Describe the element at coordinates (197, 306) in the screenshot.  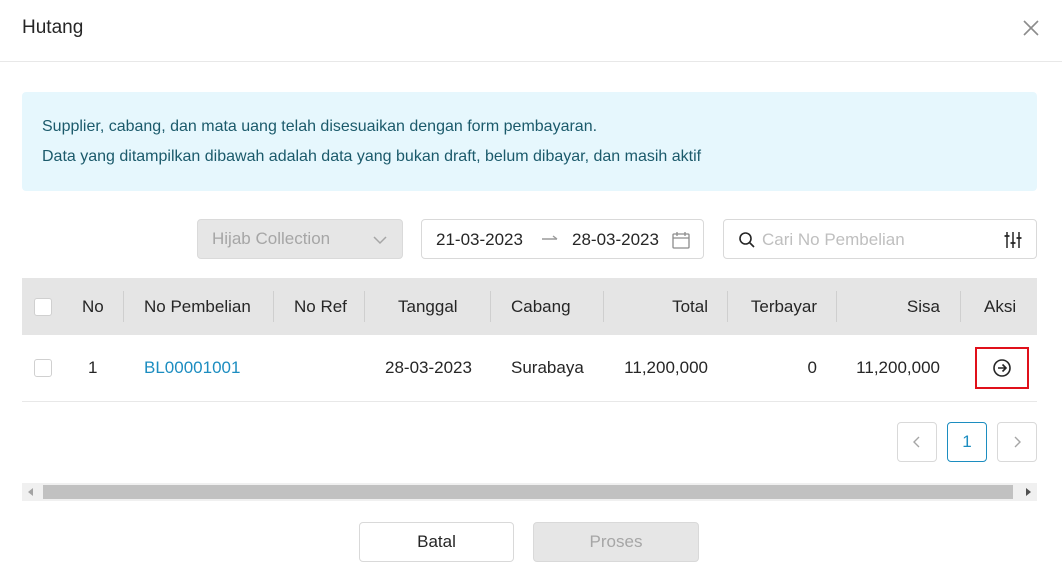
I see `header-no-pembelian: No Pembelian` at that location.